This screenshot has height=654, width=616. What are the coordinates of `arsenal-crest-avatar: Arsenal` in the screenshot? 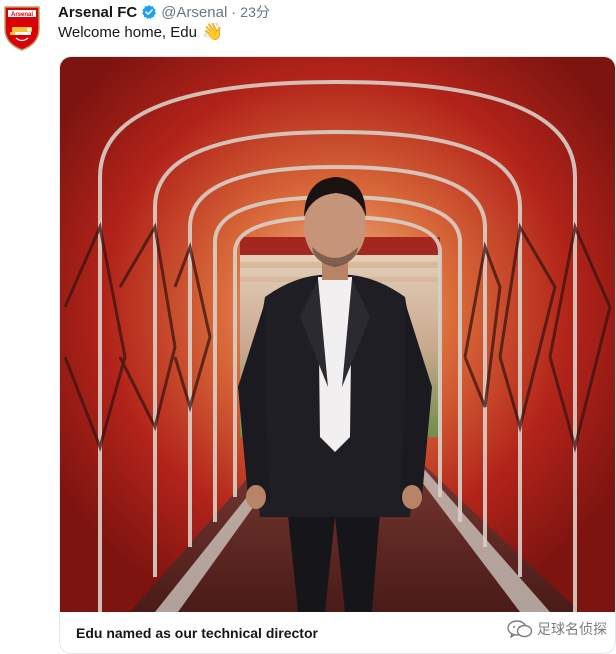 It's located at (22, 28).